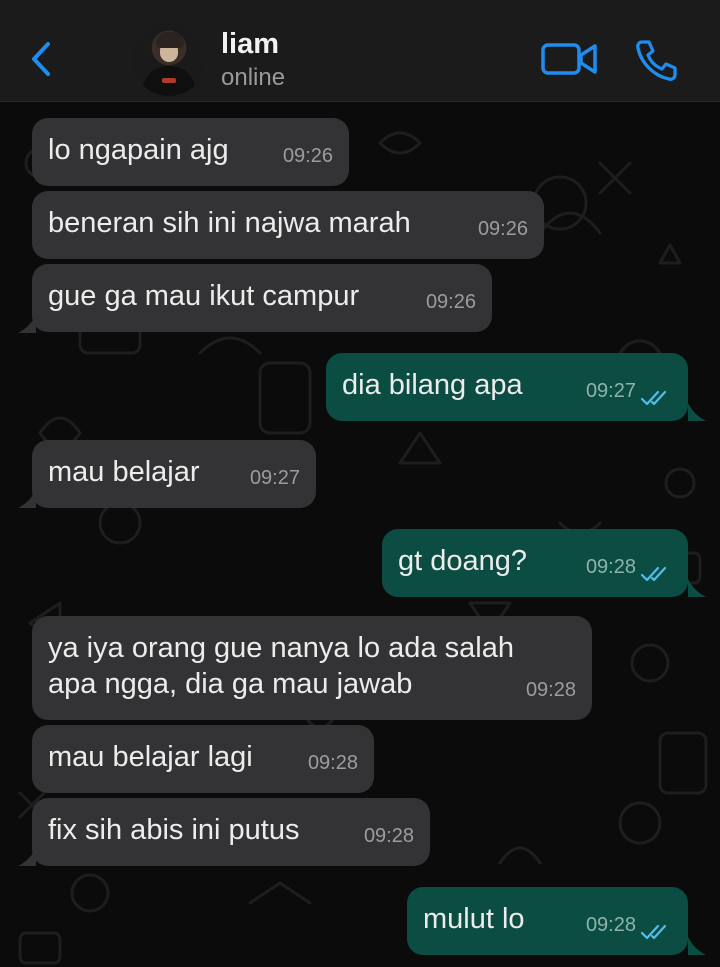 The image size is (720, 967). I want to click on message-bubble-incoming: gue ga mau ikut campur 09:26, so click(262, 298).